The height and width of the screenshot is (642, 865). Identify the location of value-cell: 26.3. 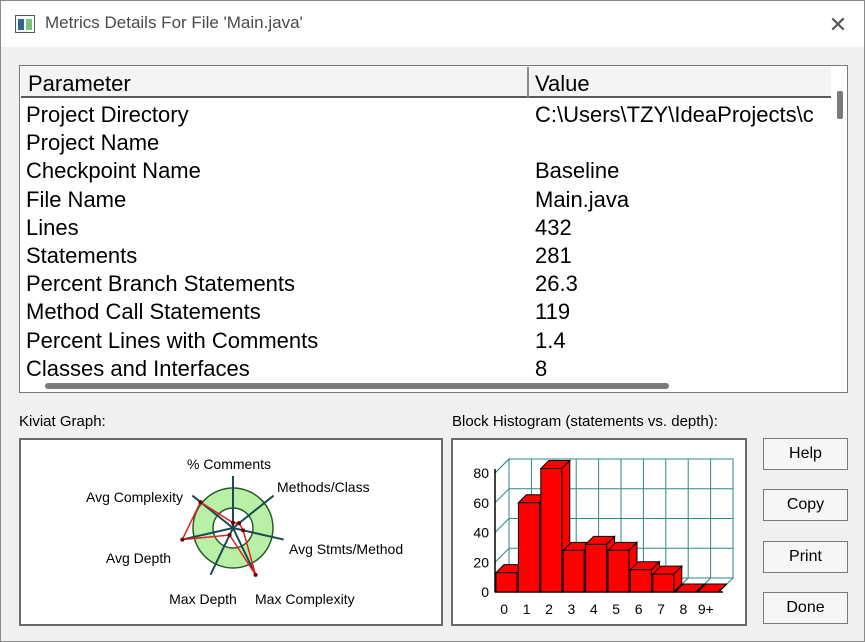
(556, 284).